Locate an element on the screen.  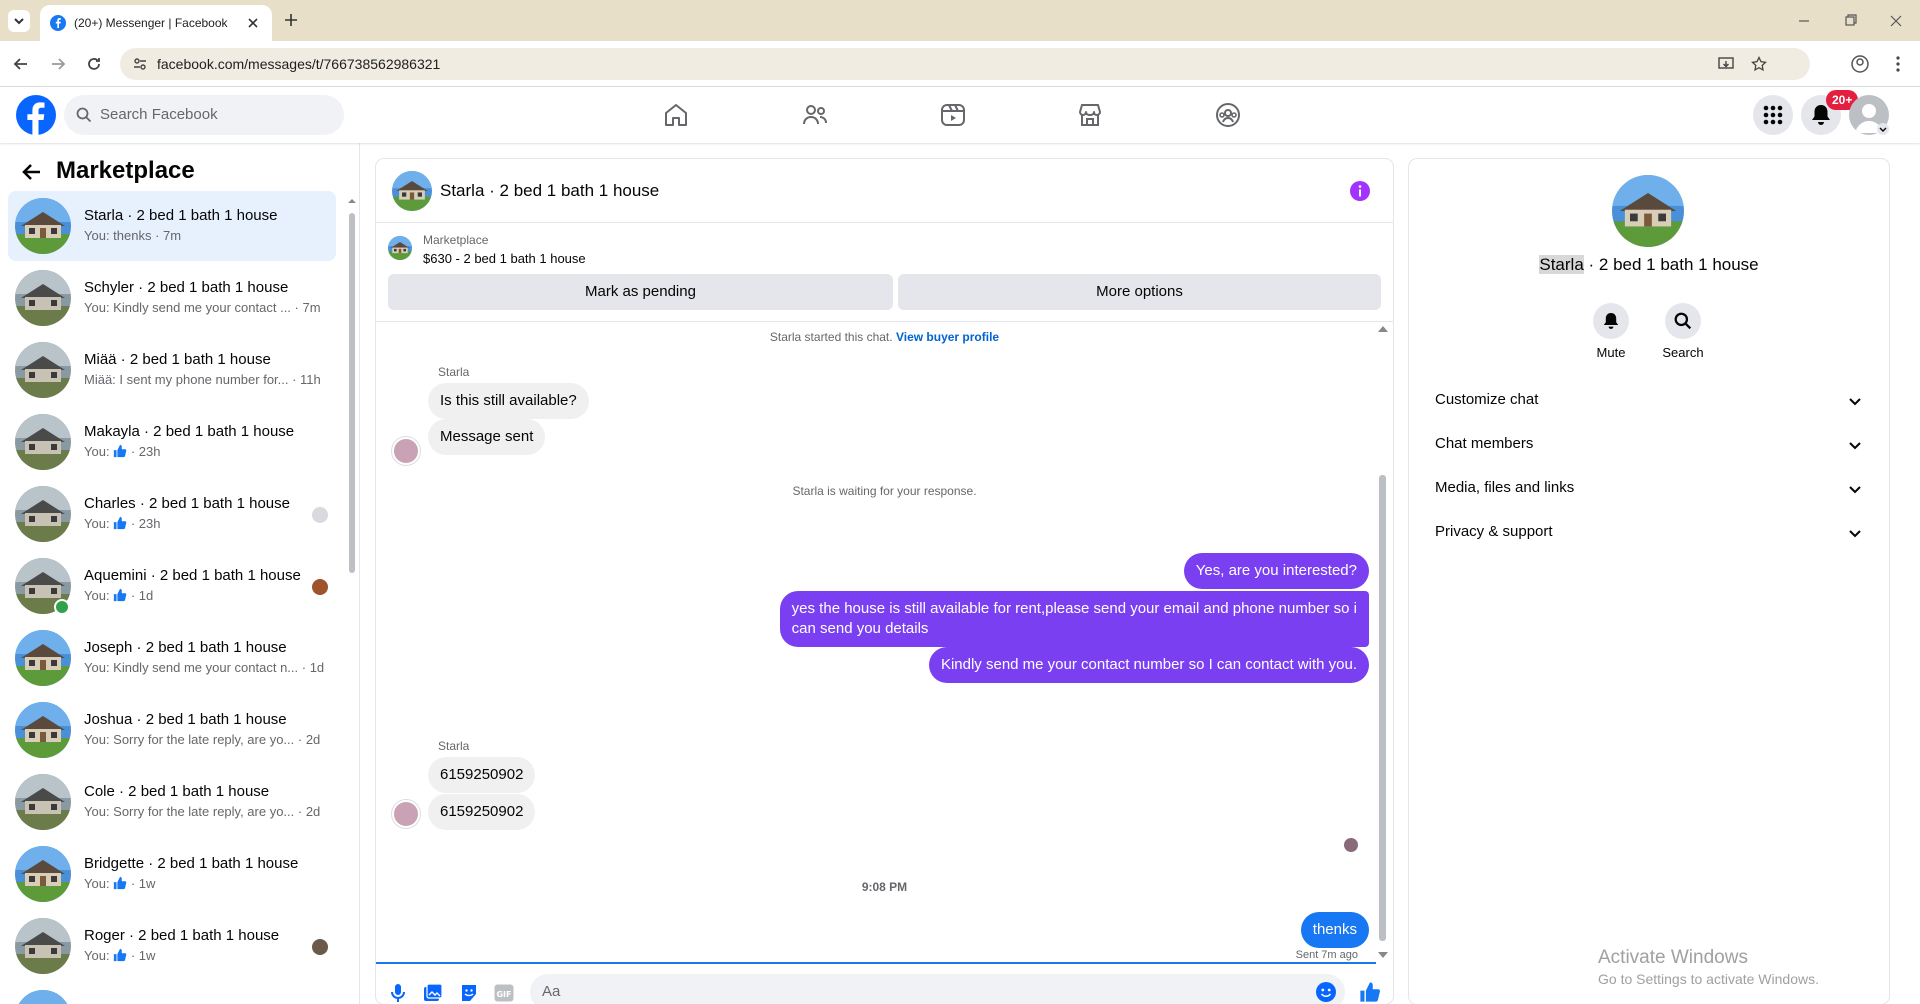
profile-icon is located at coordinates (1860, 64).